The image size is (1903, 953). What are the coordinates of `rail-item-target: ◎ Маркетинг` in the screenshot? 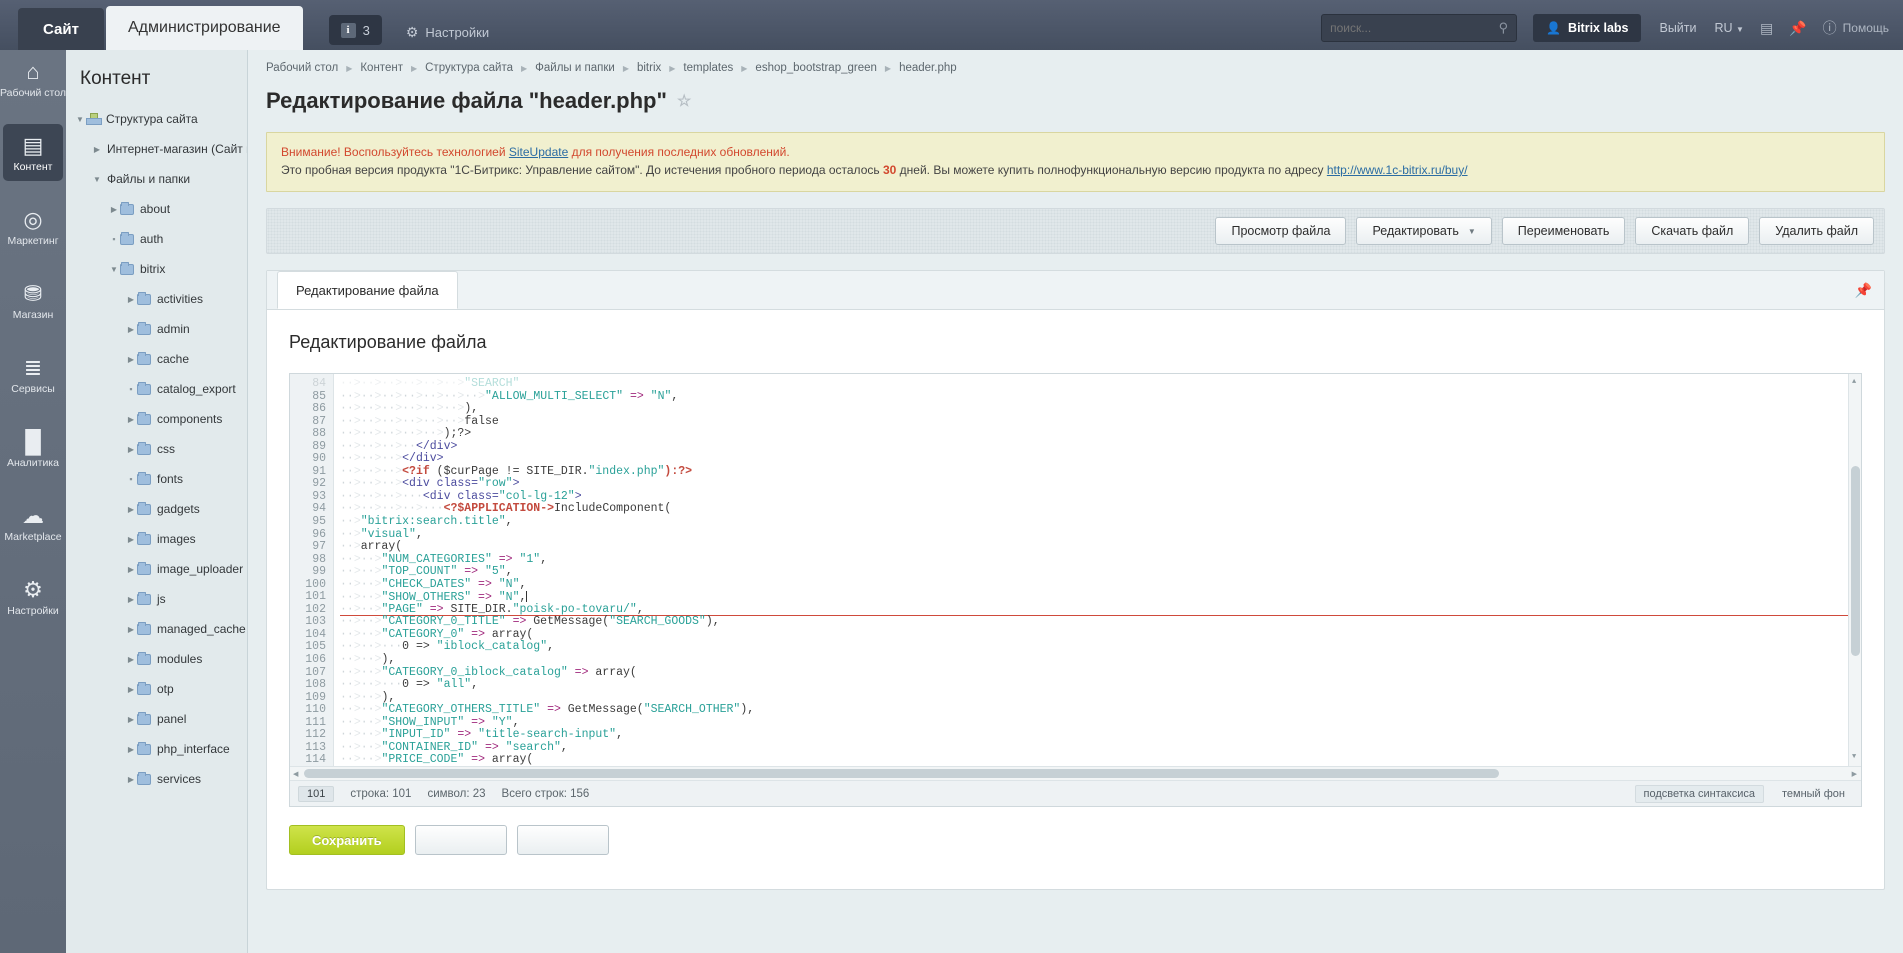 It's located at (33, 226).